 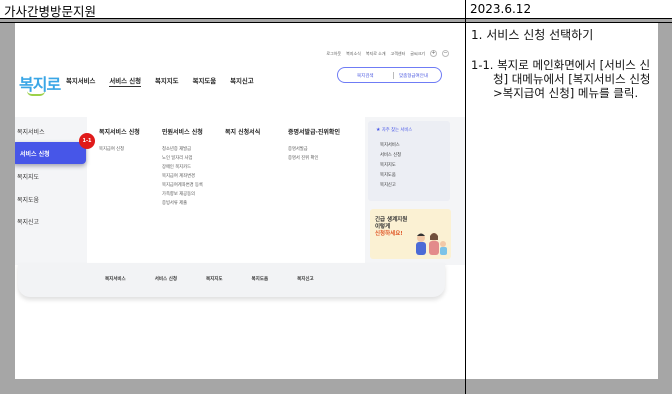 What do you see at coordinates (389, 75) in the screenshot?
I see `search-pill: 복지검색 맞춤형급여안내` at bounding box center [389, 75].